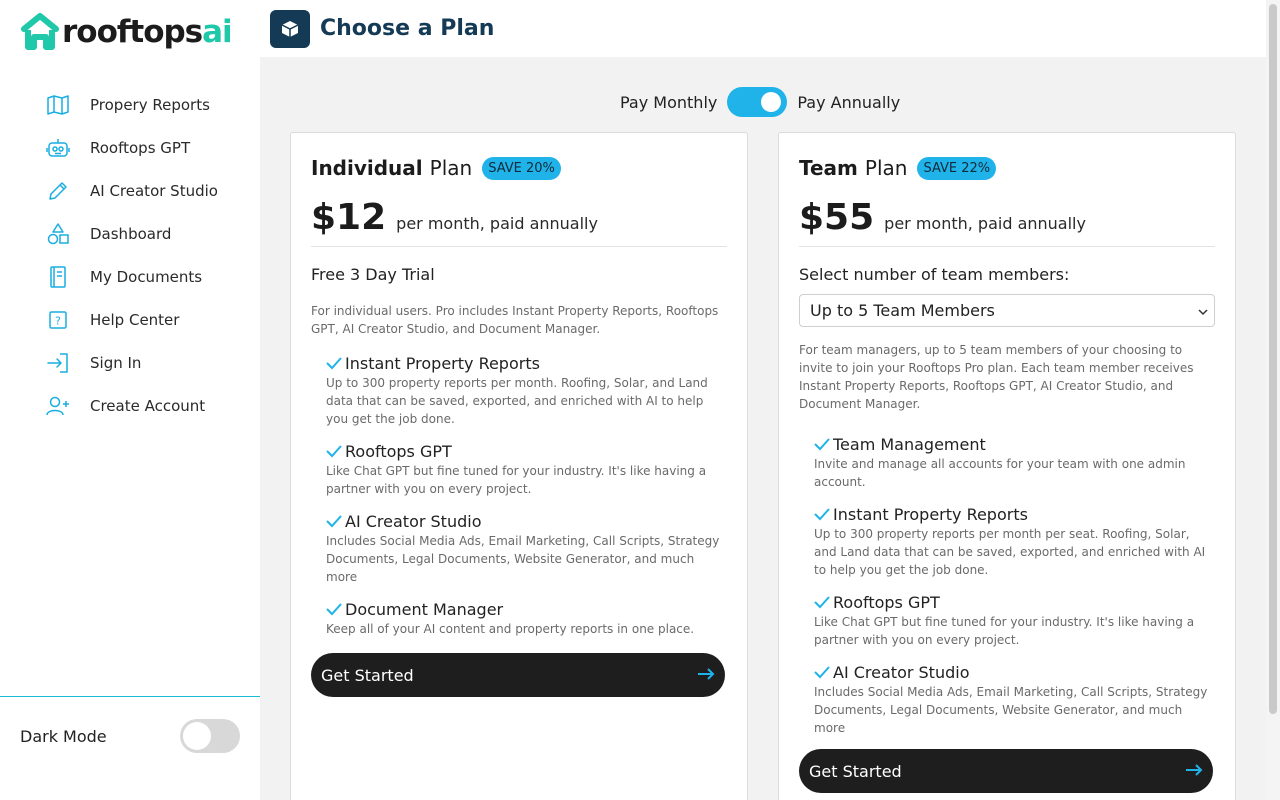 This screenshot has height=800, width=1280. What do you see at coordinates (132, 32) in the screenshot?
I see `logo-main-text: rooftops` at bounding box center [132, 32].